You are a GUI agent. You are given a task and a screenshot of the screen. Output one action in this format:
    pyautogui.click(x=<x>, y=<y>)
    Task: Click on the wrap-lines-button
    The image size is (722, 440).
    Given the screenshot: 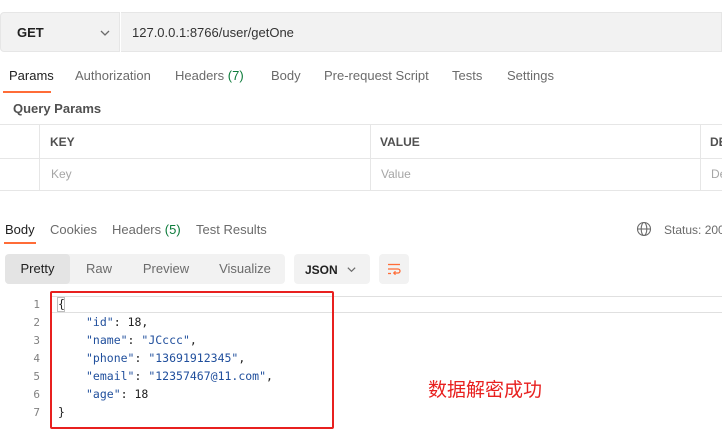 What is the action you would take?
    pyautogui.click(x=394, y=269)
    